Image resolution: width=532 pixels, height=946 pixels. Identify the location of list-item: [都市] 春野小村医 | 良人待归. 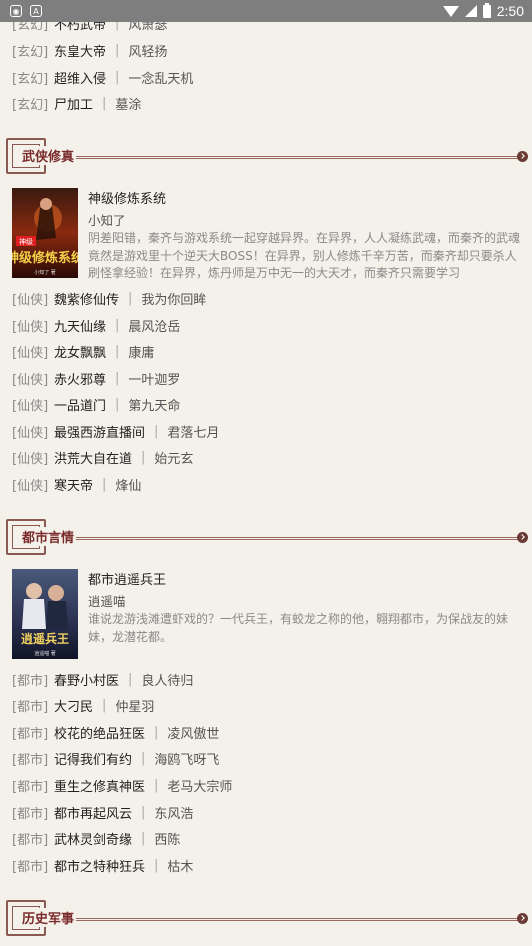
(102, 679).